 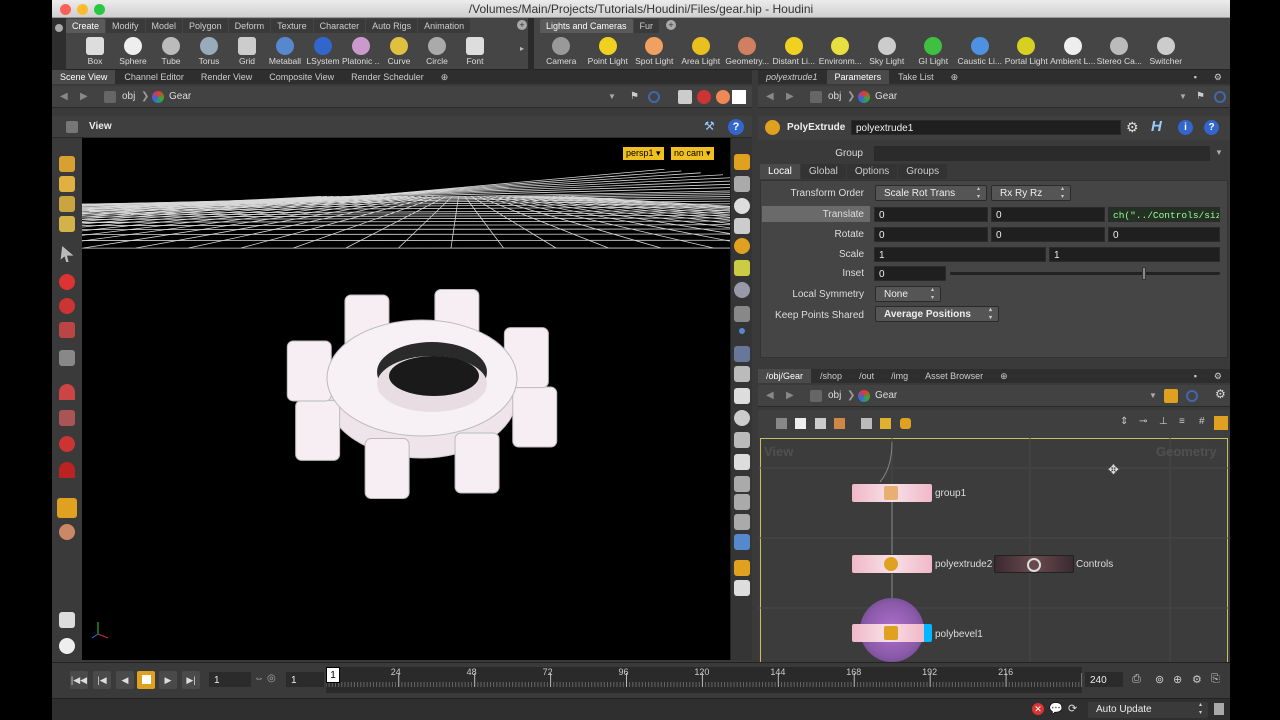 I want to click on node-polybevel1, so click(x=892, y=633).